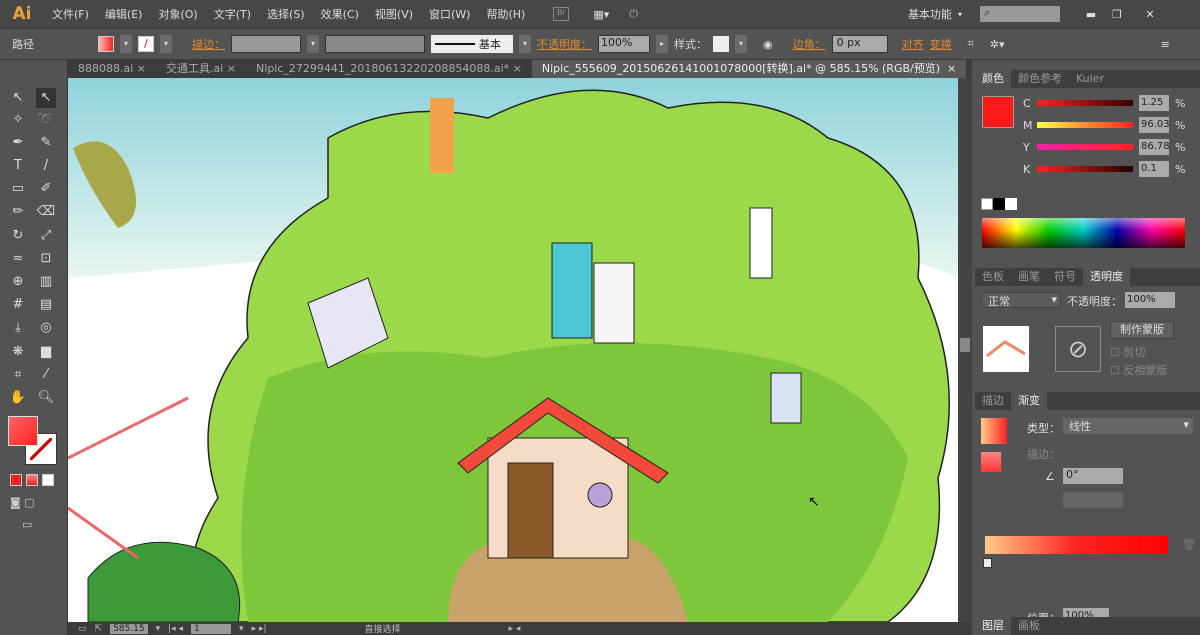 This screenshot has height=635, width=1200. Describe the element at coordinates (32, 480) in the screenshot. I see `color-mode-buttons` at that location.